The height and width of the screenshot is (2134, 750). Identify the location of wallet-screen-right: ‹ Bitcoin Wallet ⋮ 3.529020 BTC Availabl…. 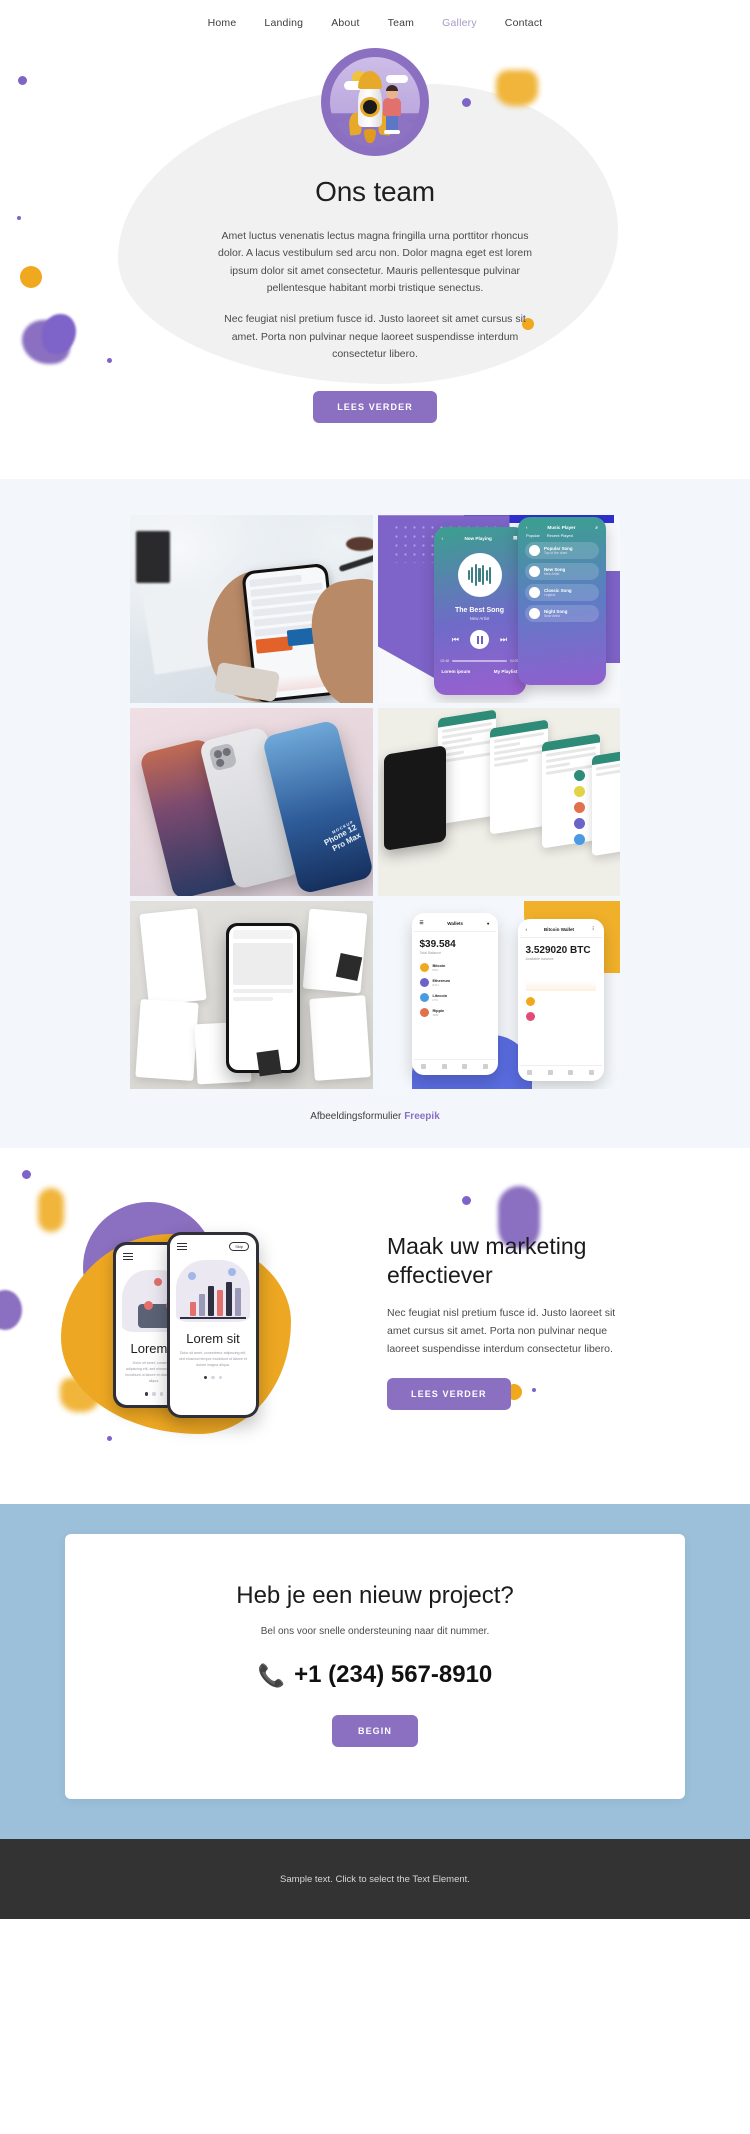
(560, 1000).